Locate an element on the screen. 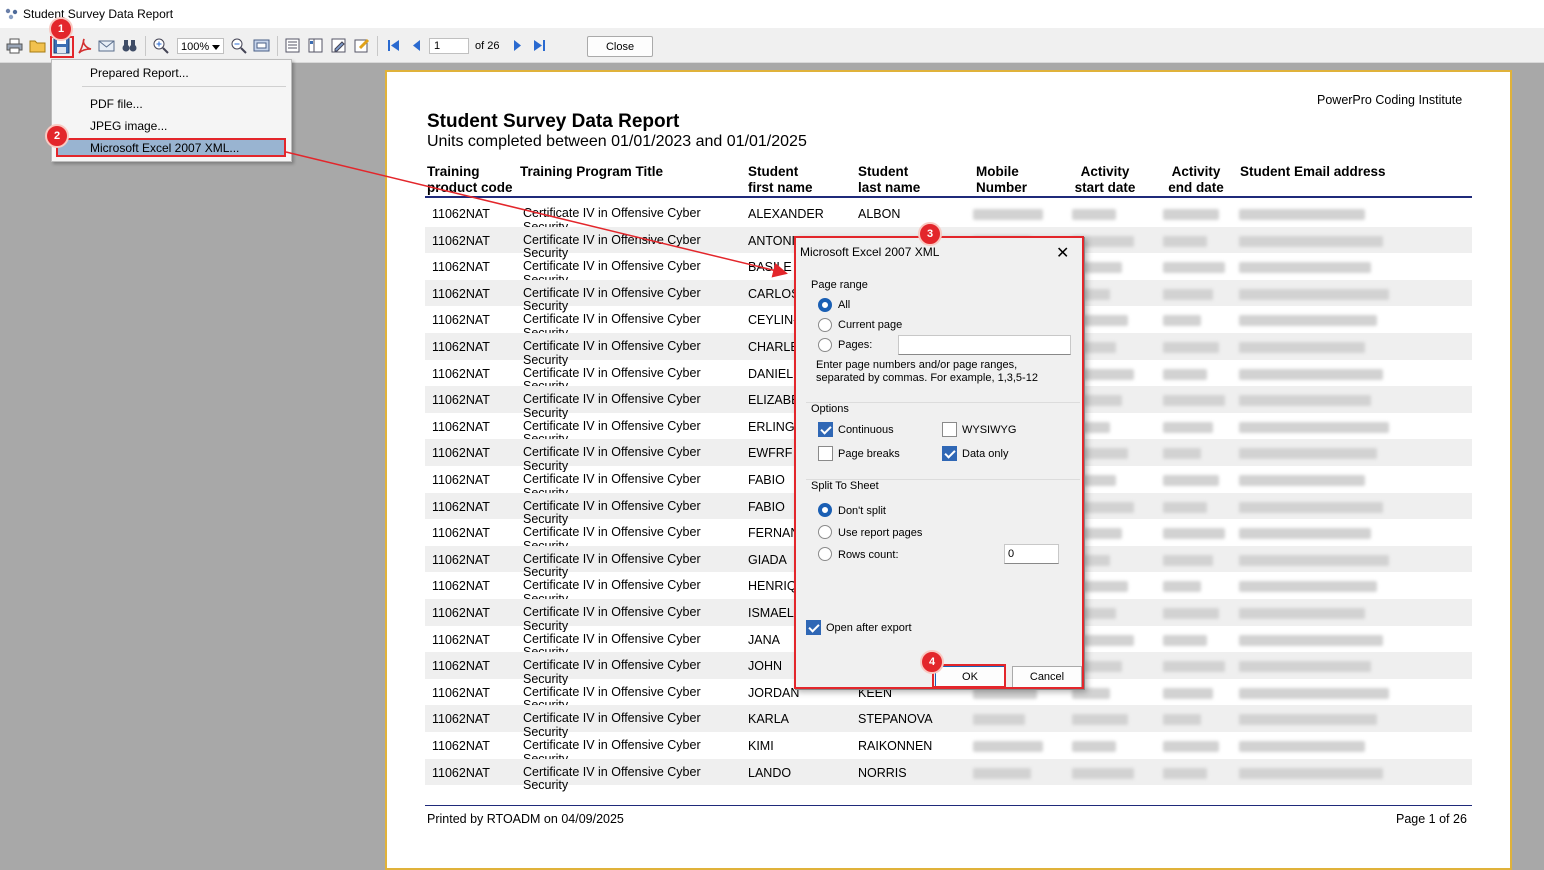 This screenshot has width=1544, height=870. annotation-arrow is located at coordinates (536, 214).